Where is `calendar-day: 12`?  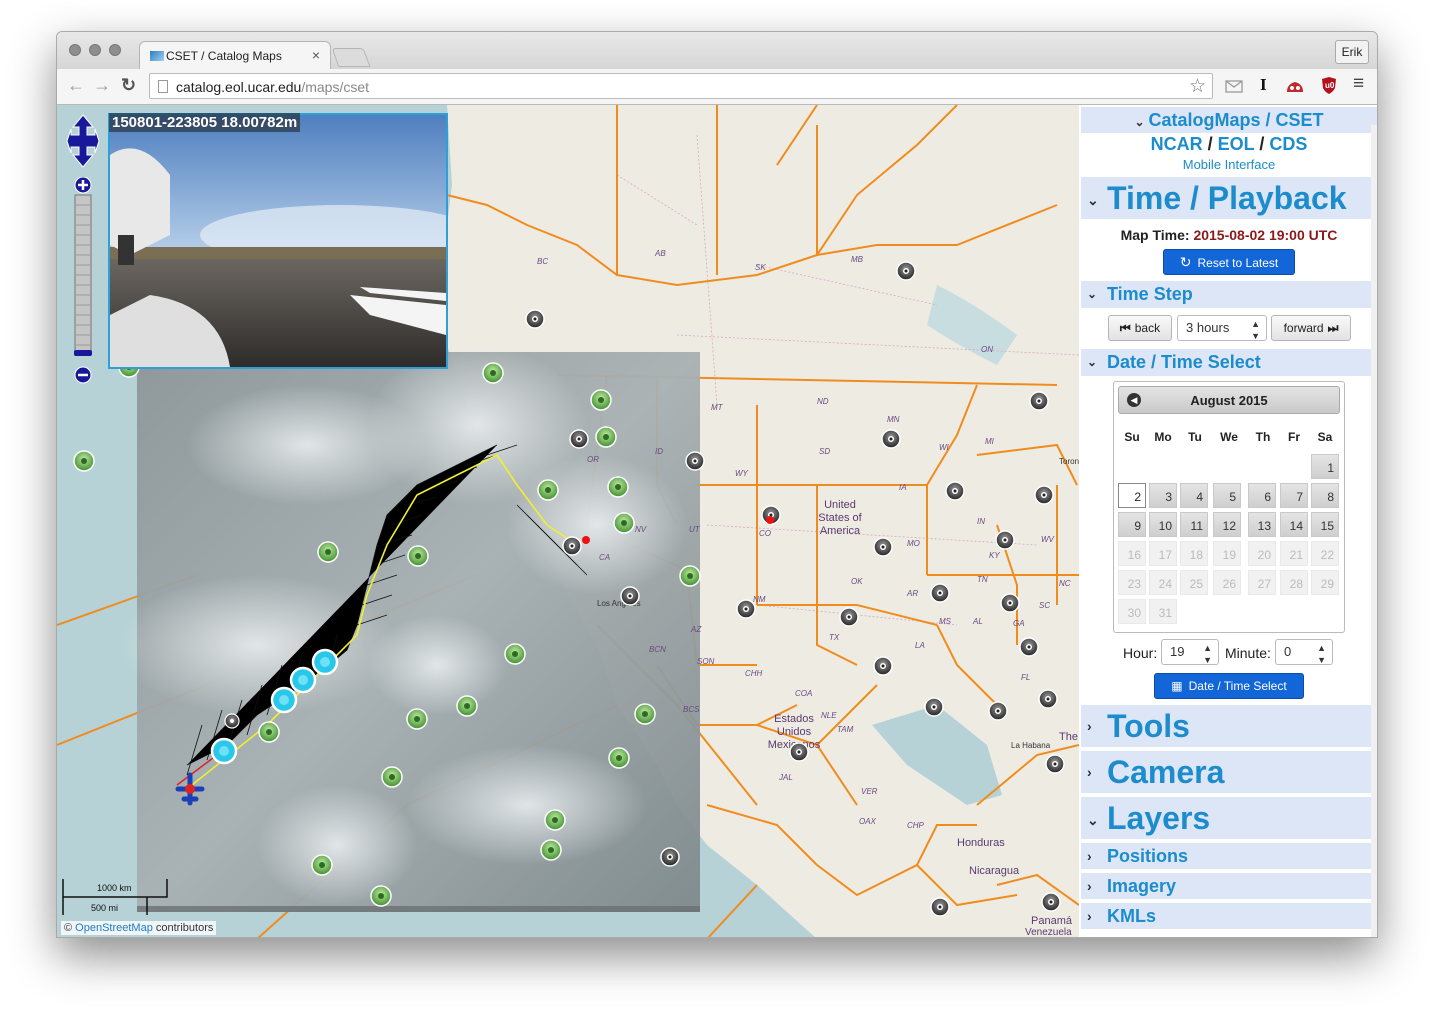
calendar-day: 12 is located at coordinates (1227, 524).